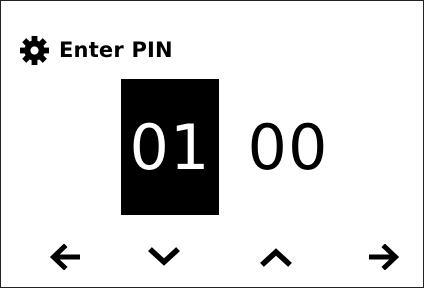 This screenshot has height=291, width=427. I want to click on pin-field-second: 00, so click(288, 147).